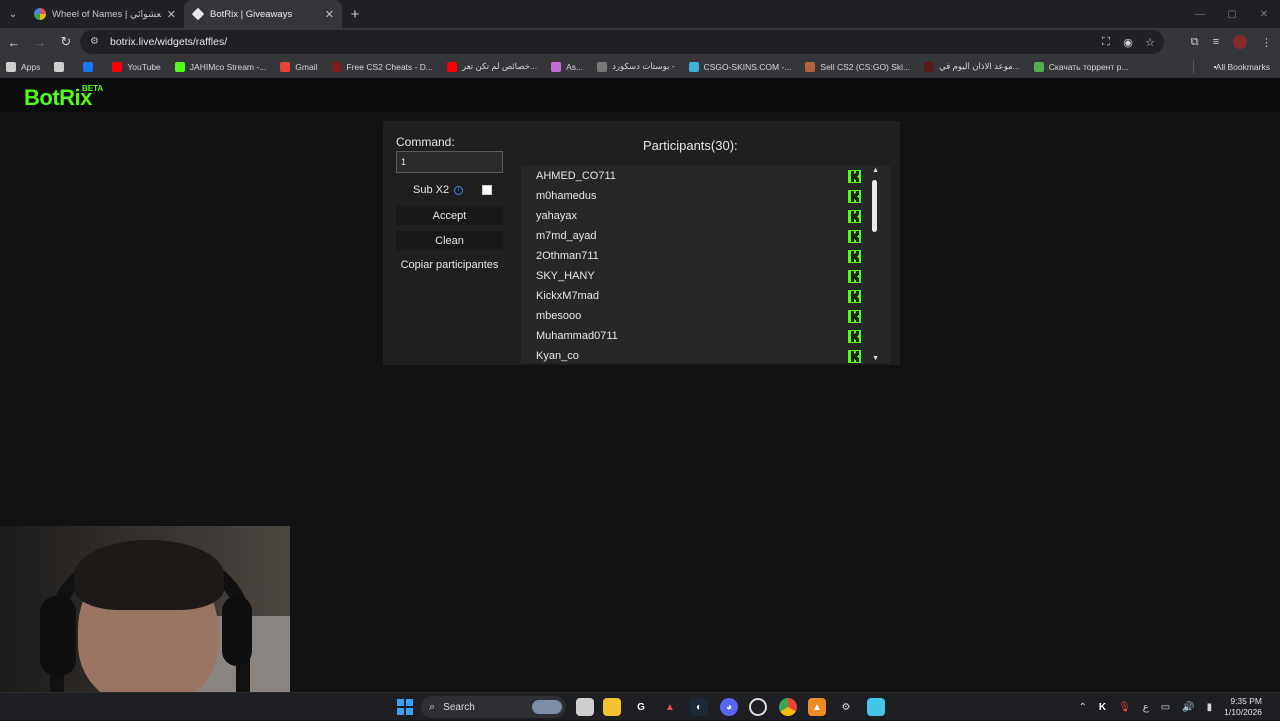 The width and height of the screenshot is (1280, 721). Describe the element at coordinates (449, 240) in the screenshot. I see `clean-button: Clean` at that location.